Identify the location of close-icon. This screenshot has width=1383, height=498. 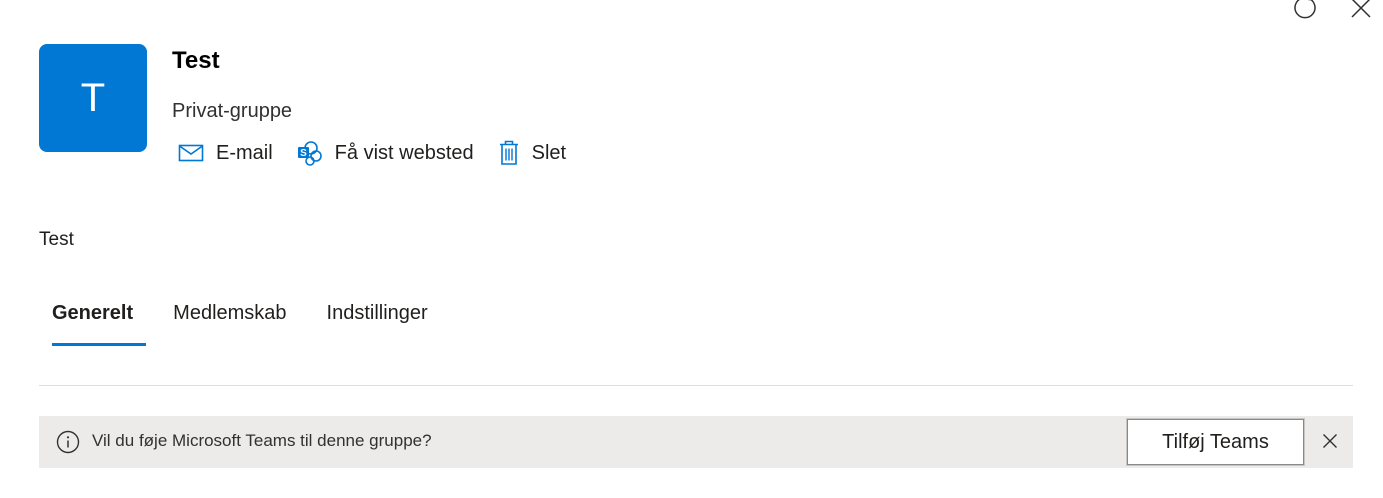
(1361, 11).